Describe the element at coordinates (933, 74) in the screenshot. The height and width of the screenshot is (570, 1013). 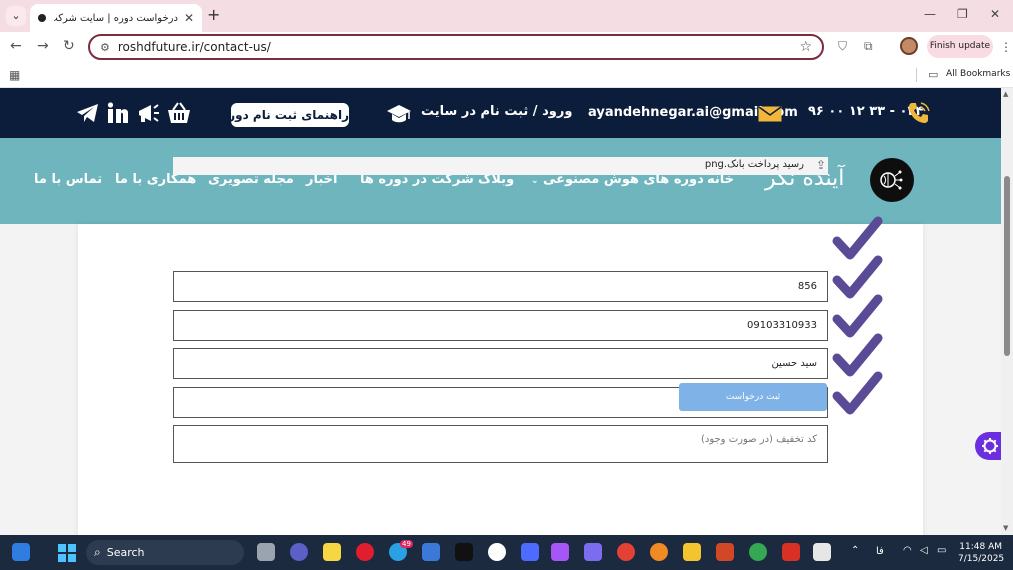
I see `folder-icon: ▭` at that location.